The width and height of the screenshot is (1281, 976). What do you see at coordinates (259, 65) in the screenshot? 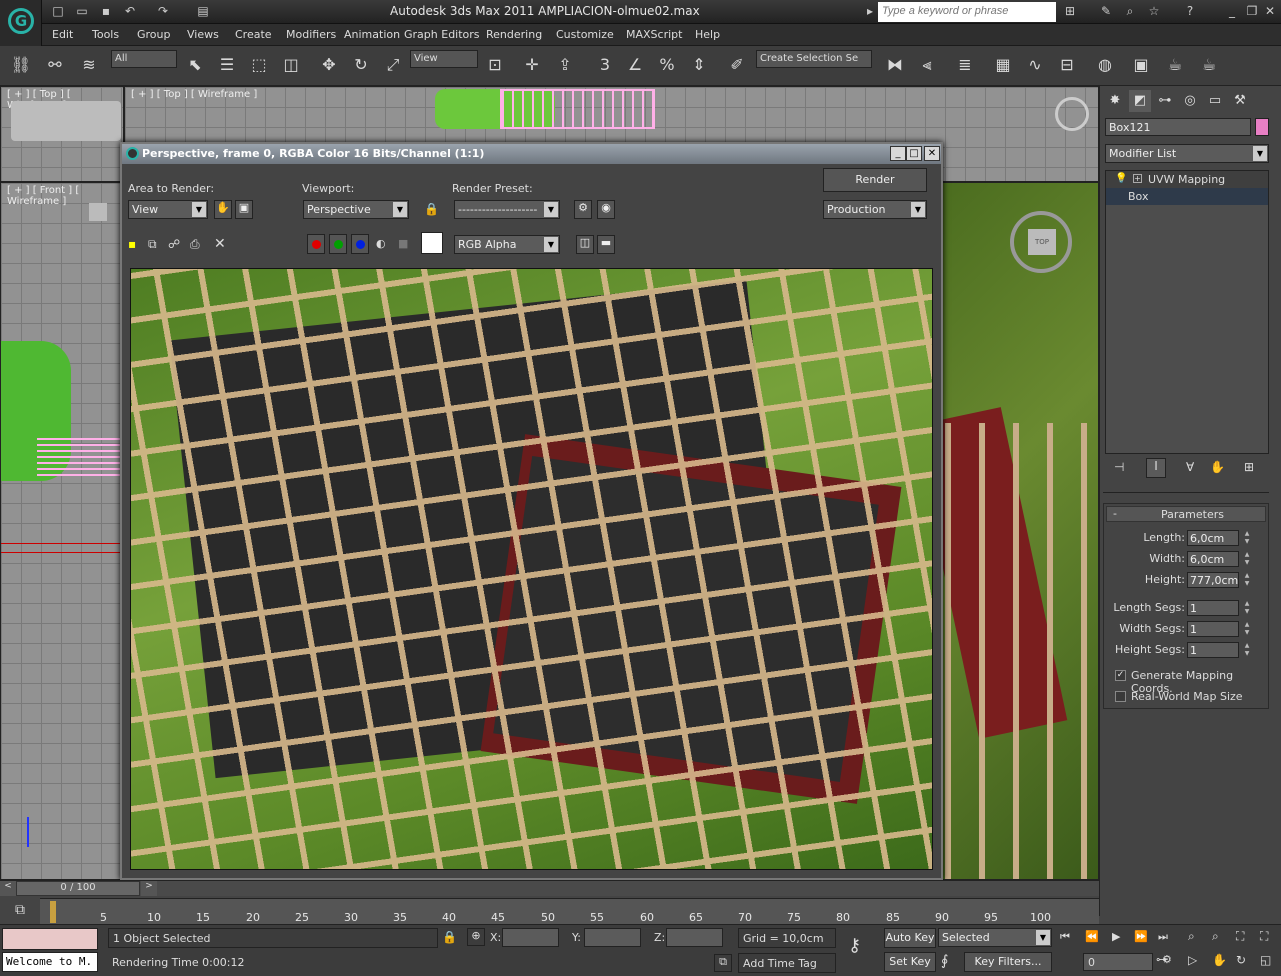
I see `rect-selection-icon: ⬚` at bounding box center [259, 65].